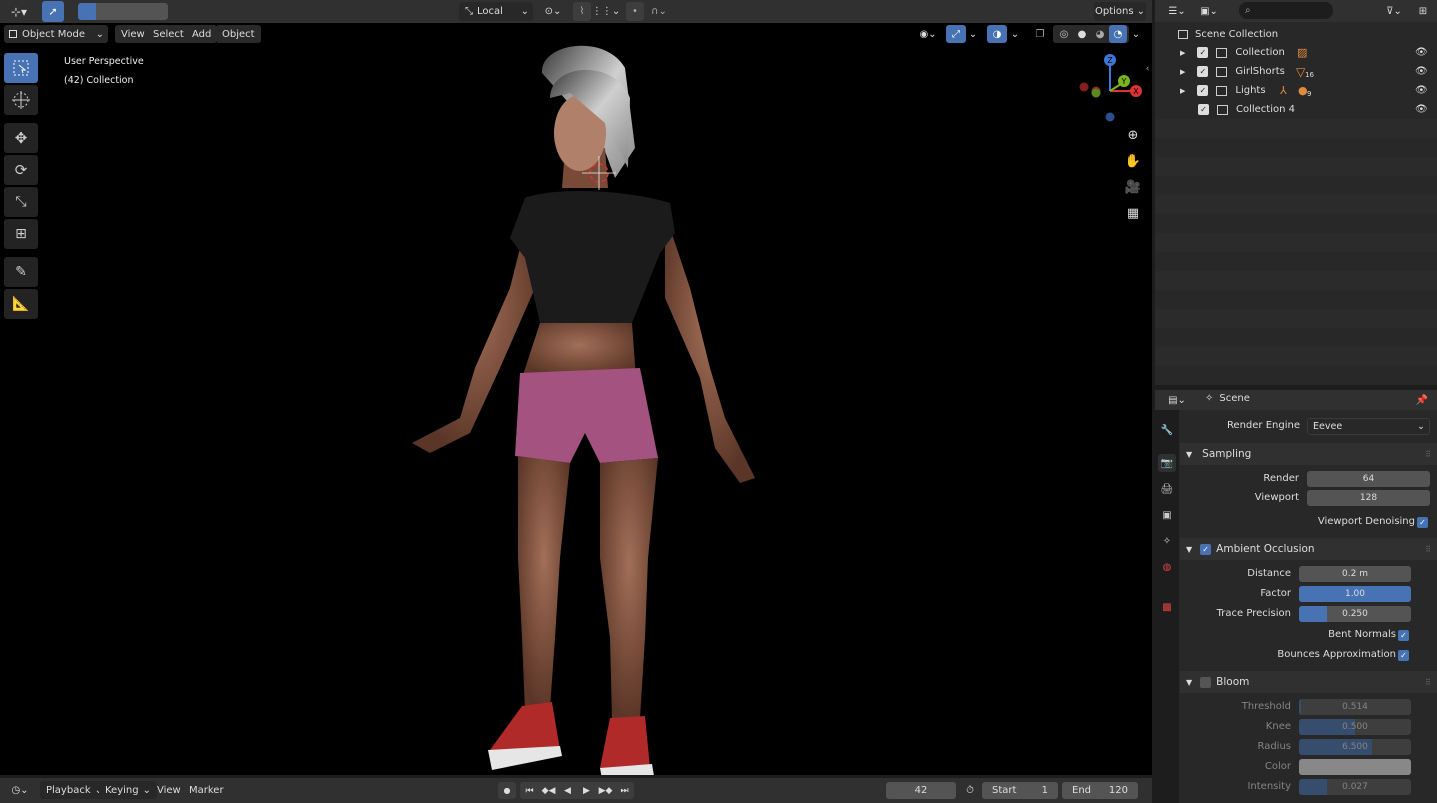  What do you see at coordinates (496, 11) in the screenshot?
I see `transform-orientation-dropdown: ⤡ Local ⌄` at bounding box center [496, 11].